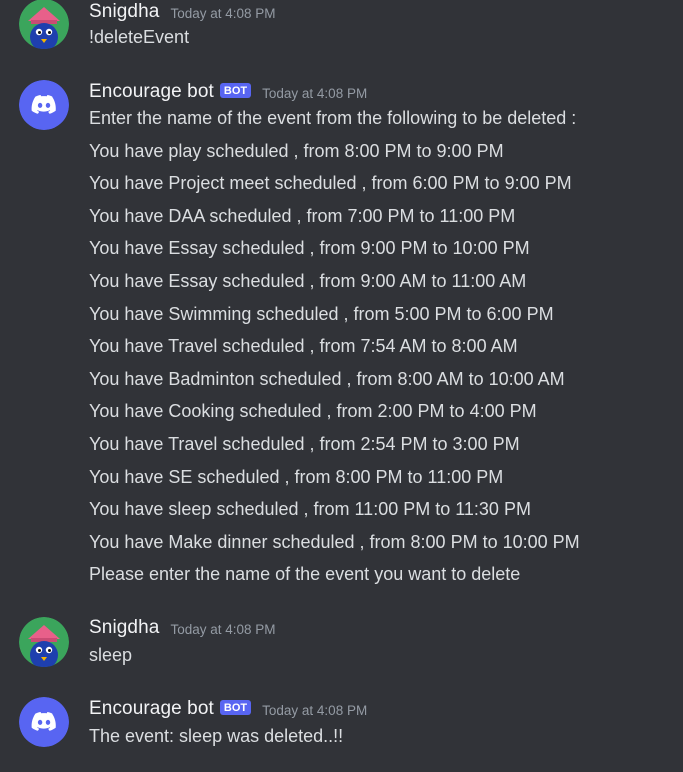 Image resolution: width=683 pixels, height=772 pixels. What do you see at coordinates (139, 37) in the screenshot?
I see `message-text: !deleteEvent` at bounding box center [139, 37].